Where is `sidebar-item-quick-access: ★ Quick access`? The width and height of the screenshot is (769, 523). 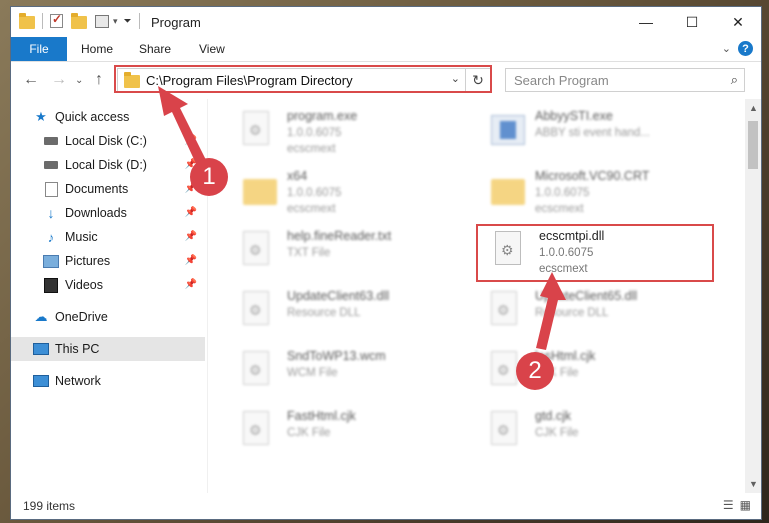
sidebar-item-quick-access: ★ Quick access is located at coordinates (130, 117).